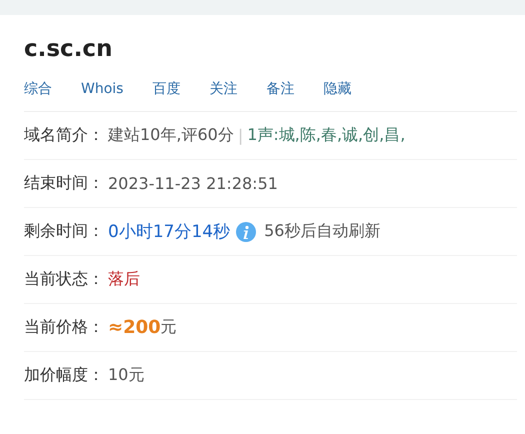 The width and height of the screenshot is (525, 434). I want to click on field-label: 当前价格：, so click(64, 327).